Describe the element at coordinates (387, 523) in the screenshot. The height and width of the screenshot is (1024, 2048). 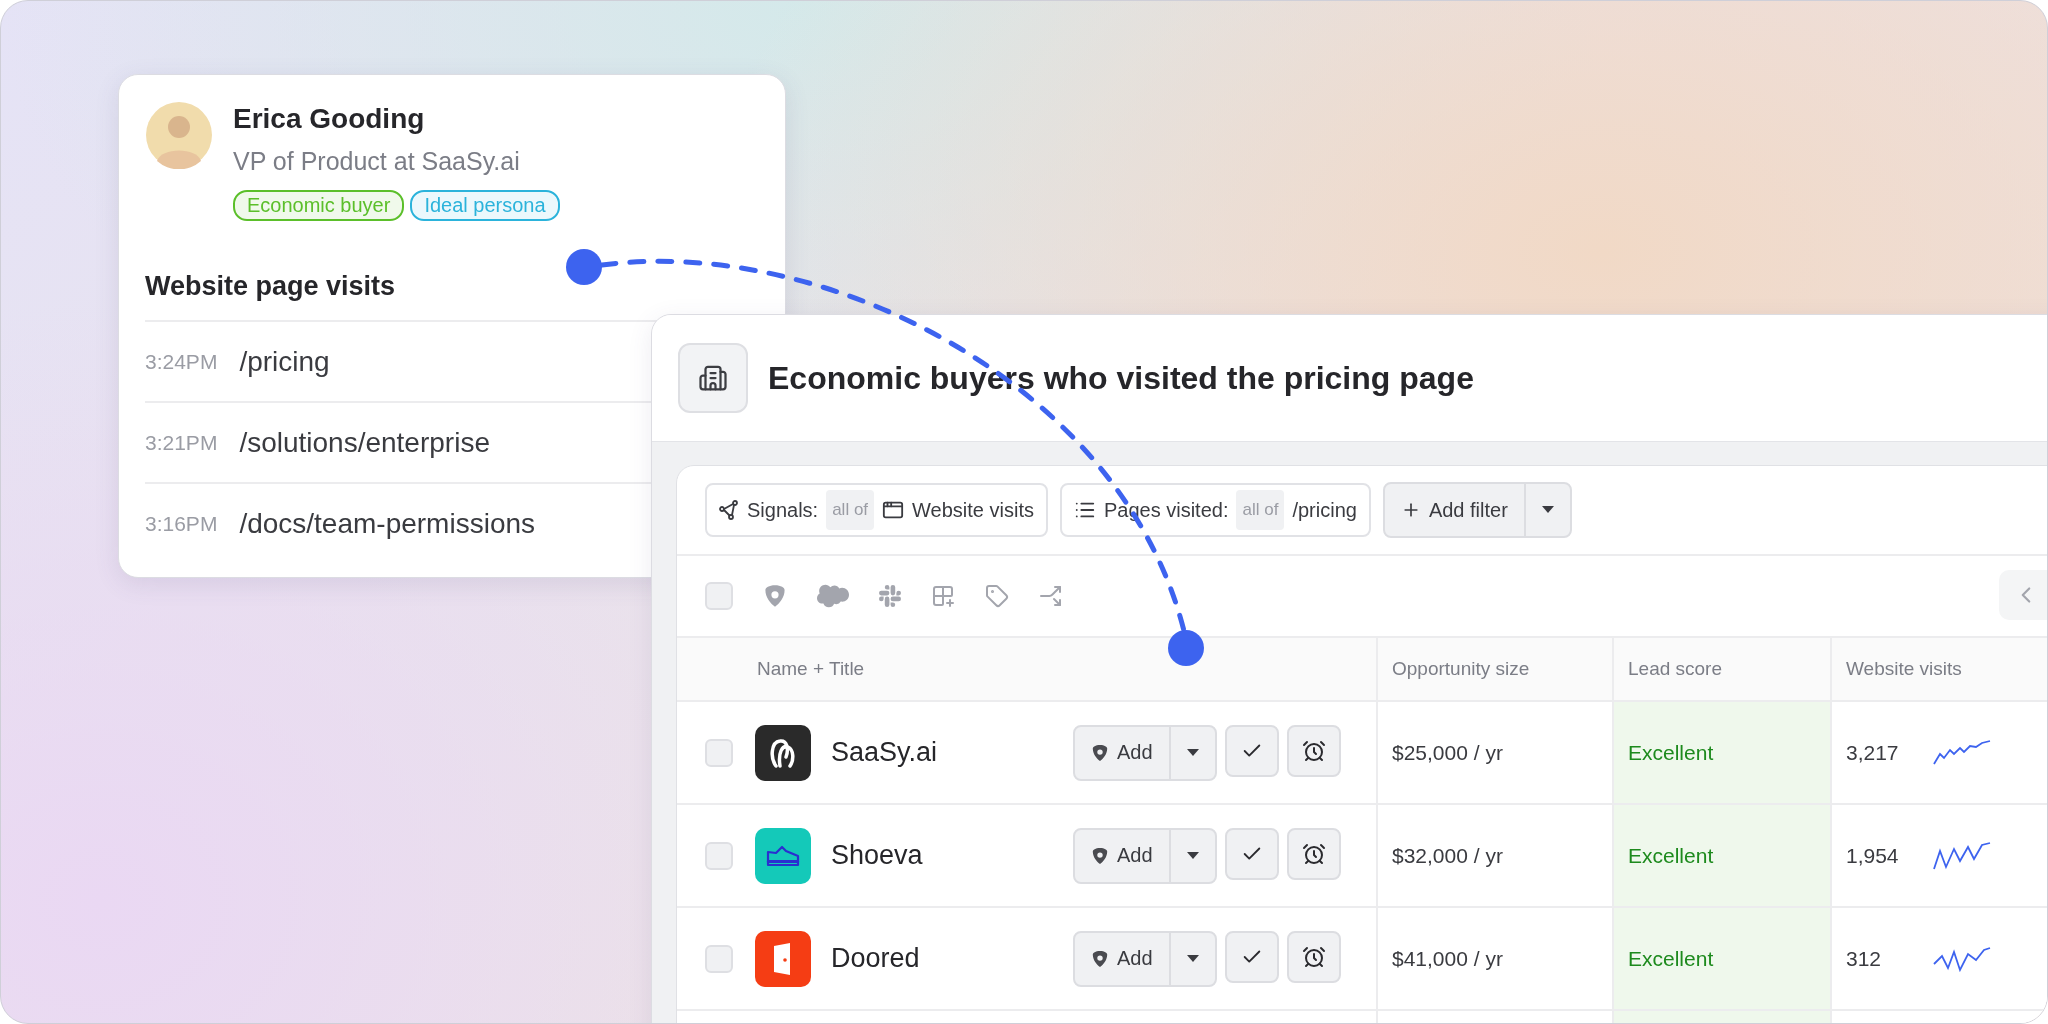
I see `visit-path: /docs/team-permissions` at that location.